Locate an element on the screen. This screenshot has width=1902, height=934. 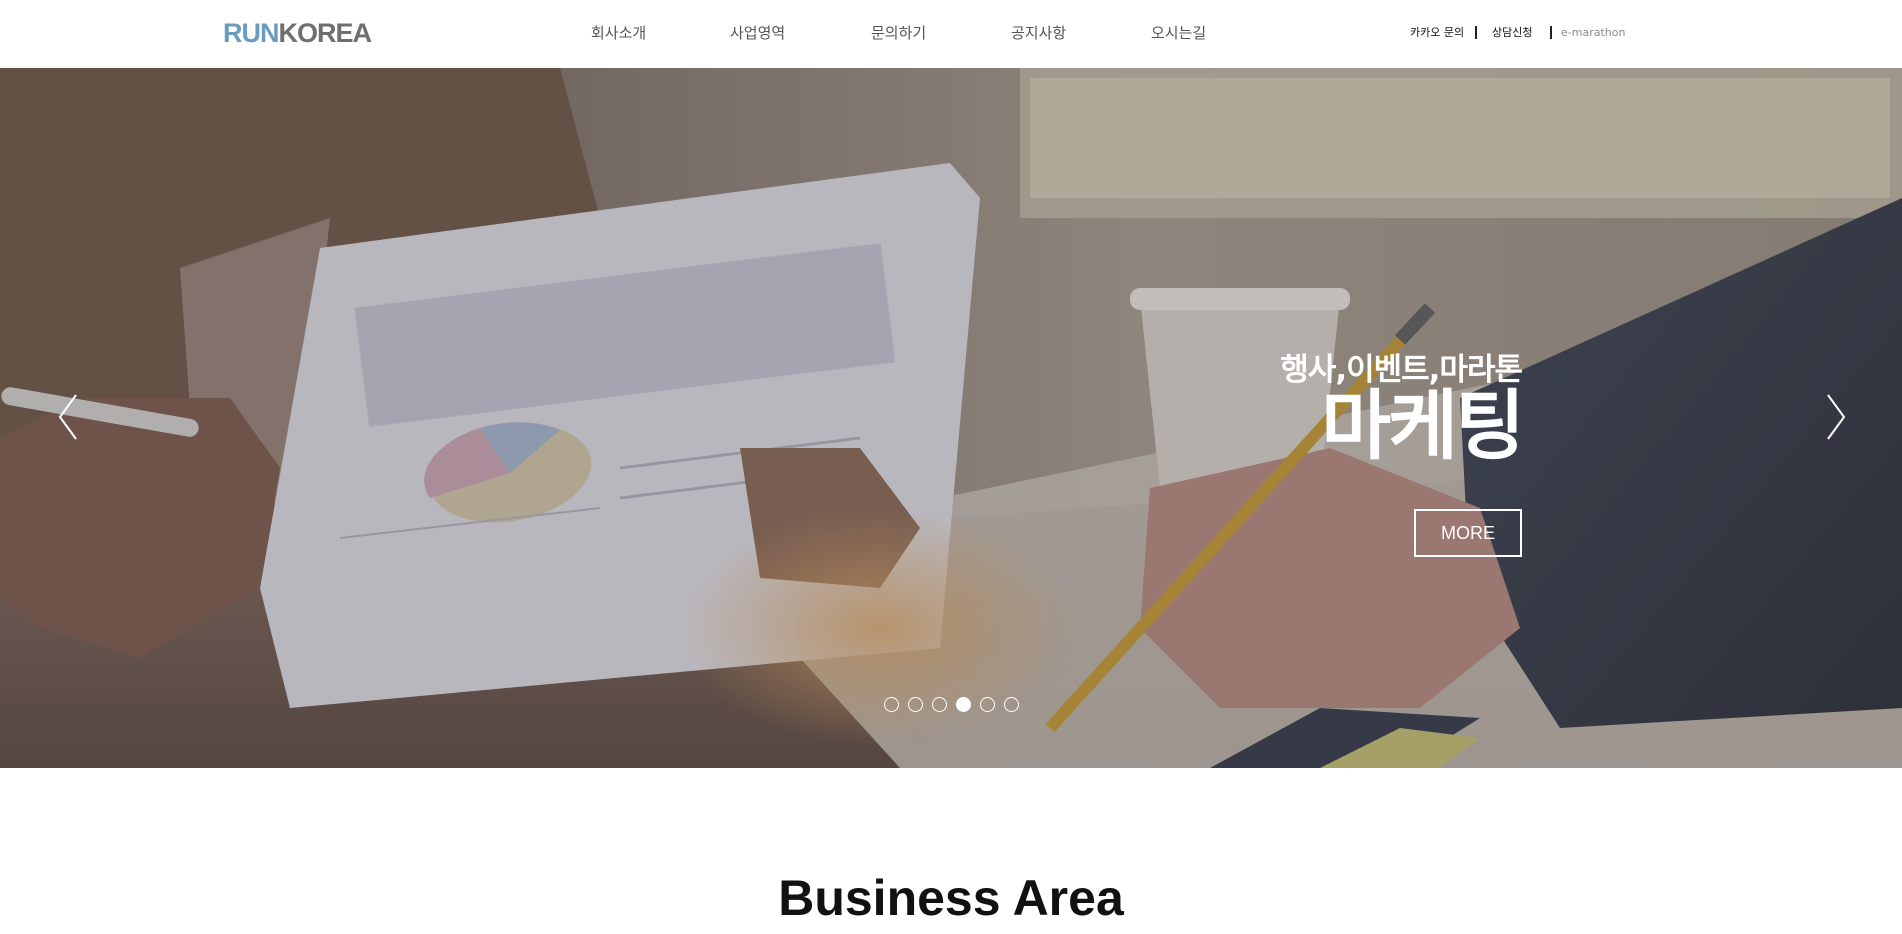
nav-item-notice: 공지사항 is located at coordinates (1038, 33).